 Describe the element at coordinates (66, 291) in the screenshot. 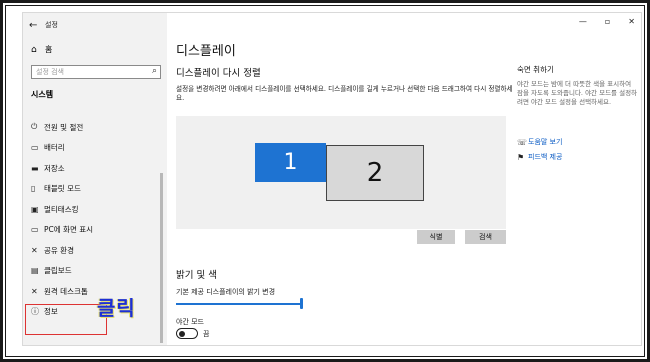

I see `sidebar-item-label: 원격 데스크톱` at that location.